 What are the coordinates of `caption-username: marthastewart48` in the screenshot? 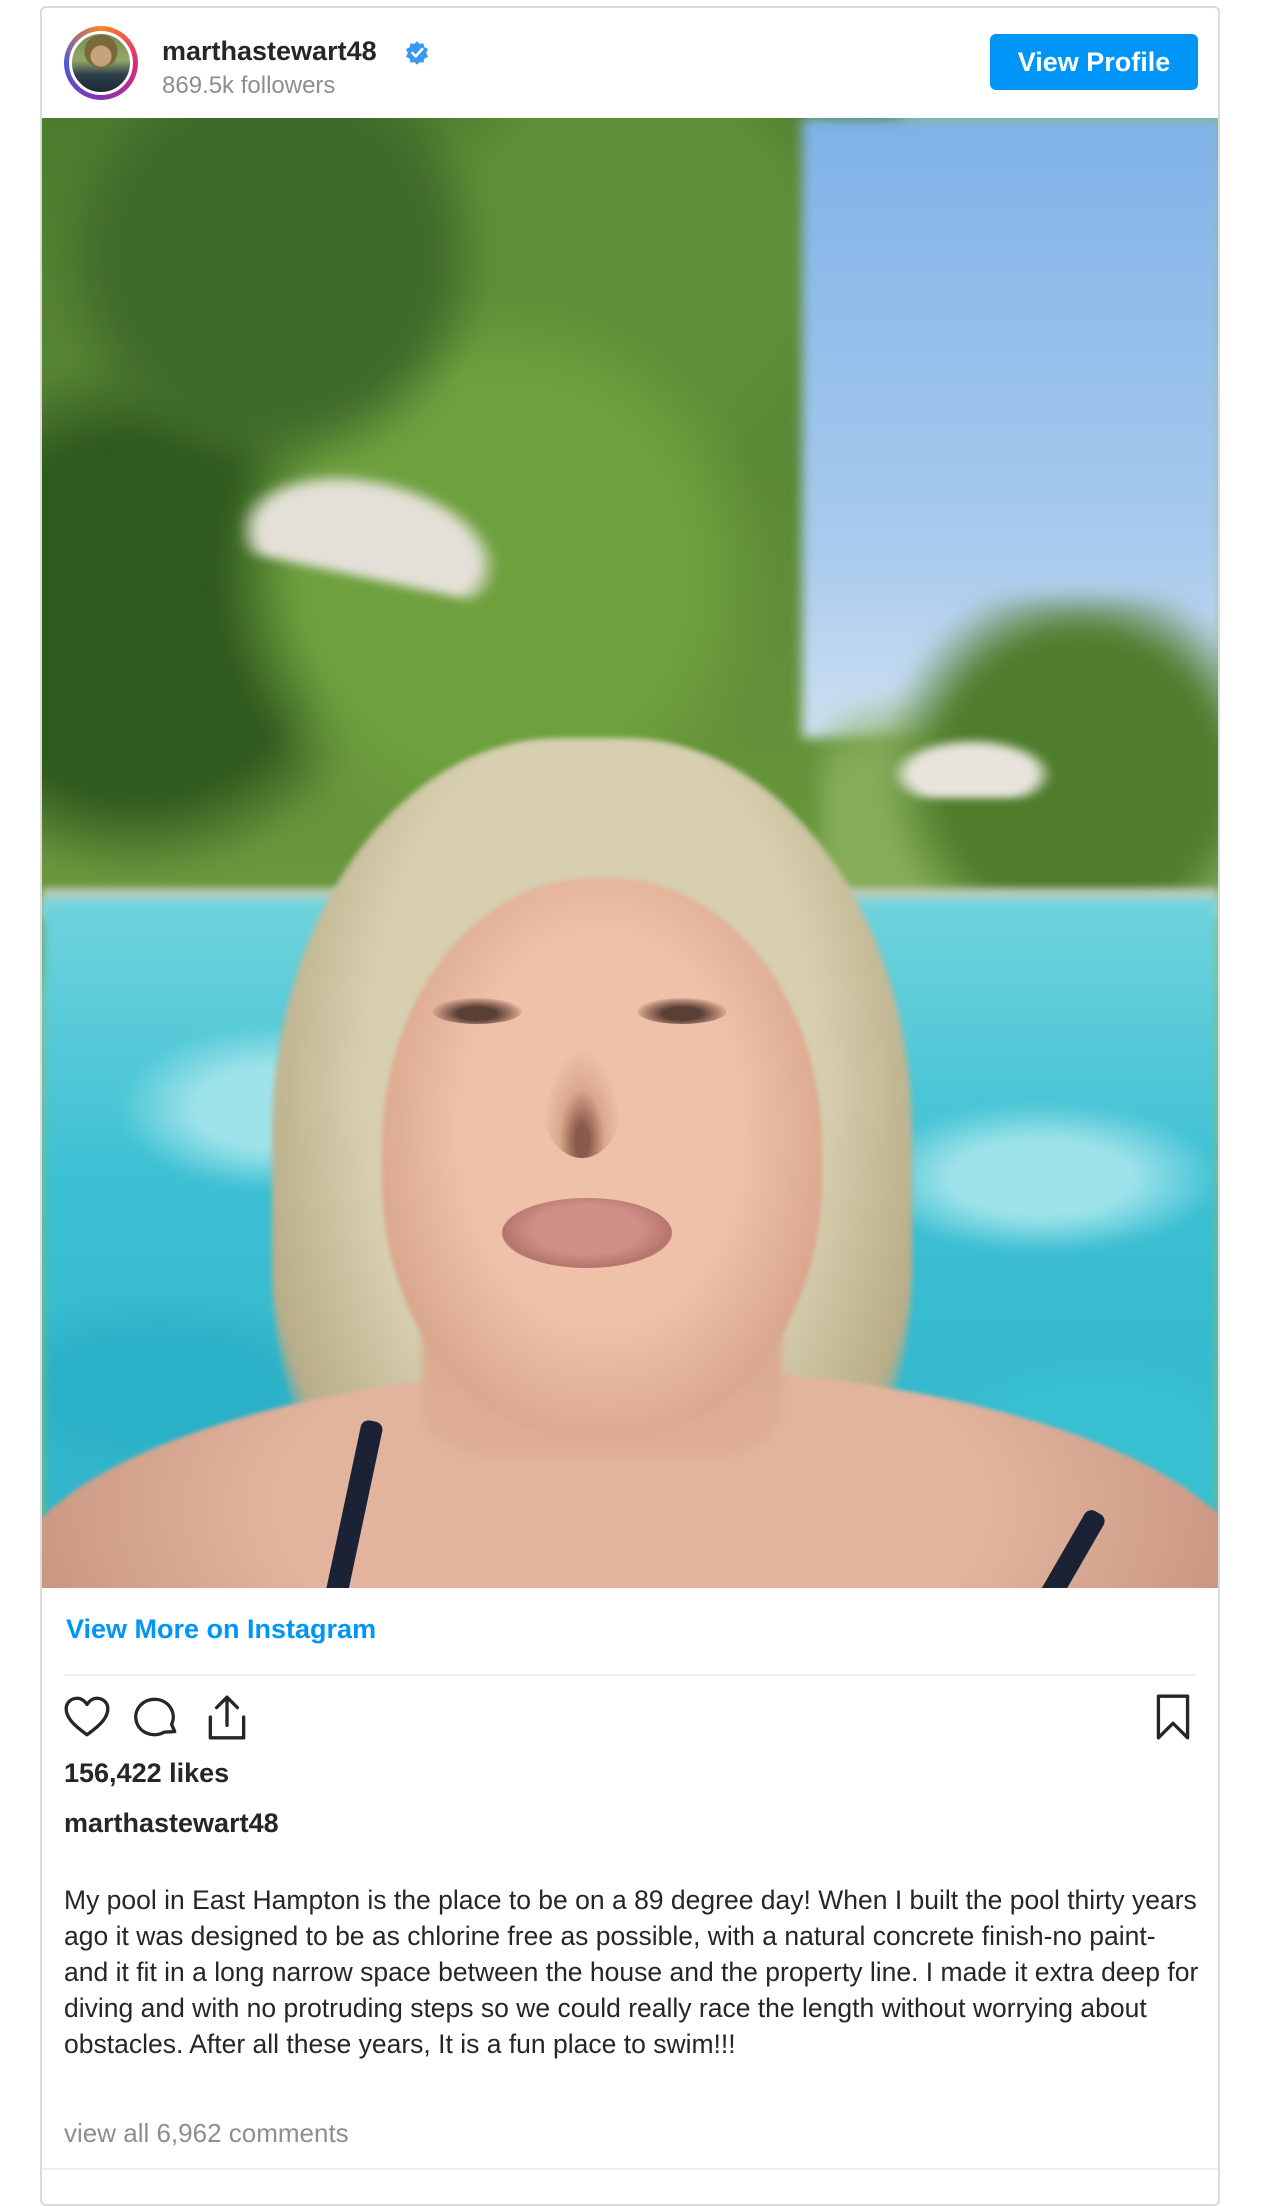 It's located at (171, 1823).